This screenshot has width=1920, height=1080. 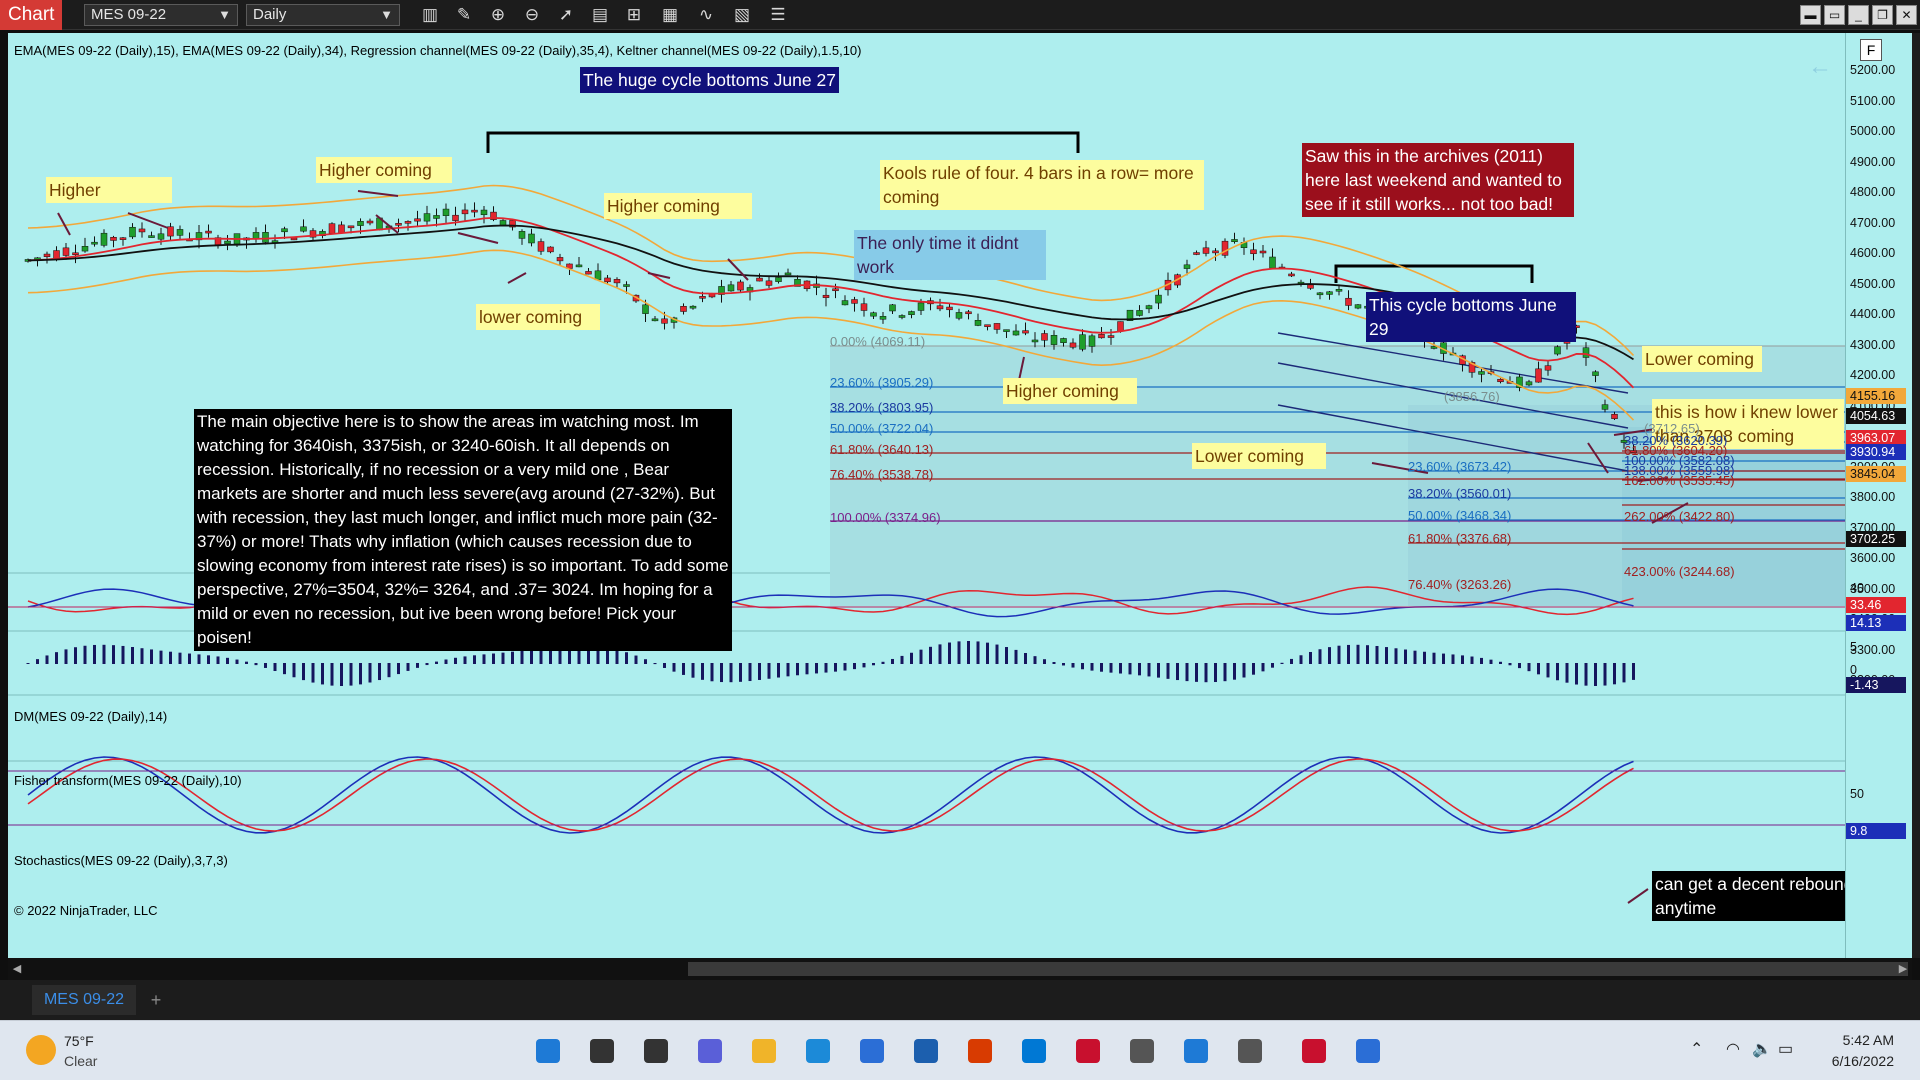 What do you see at coordinates (1298, 969) in the screenshot?
I see `scroll-thumb` at bounding box center [1298, 969].